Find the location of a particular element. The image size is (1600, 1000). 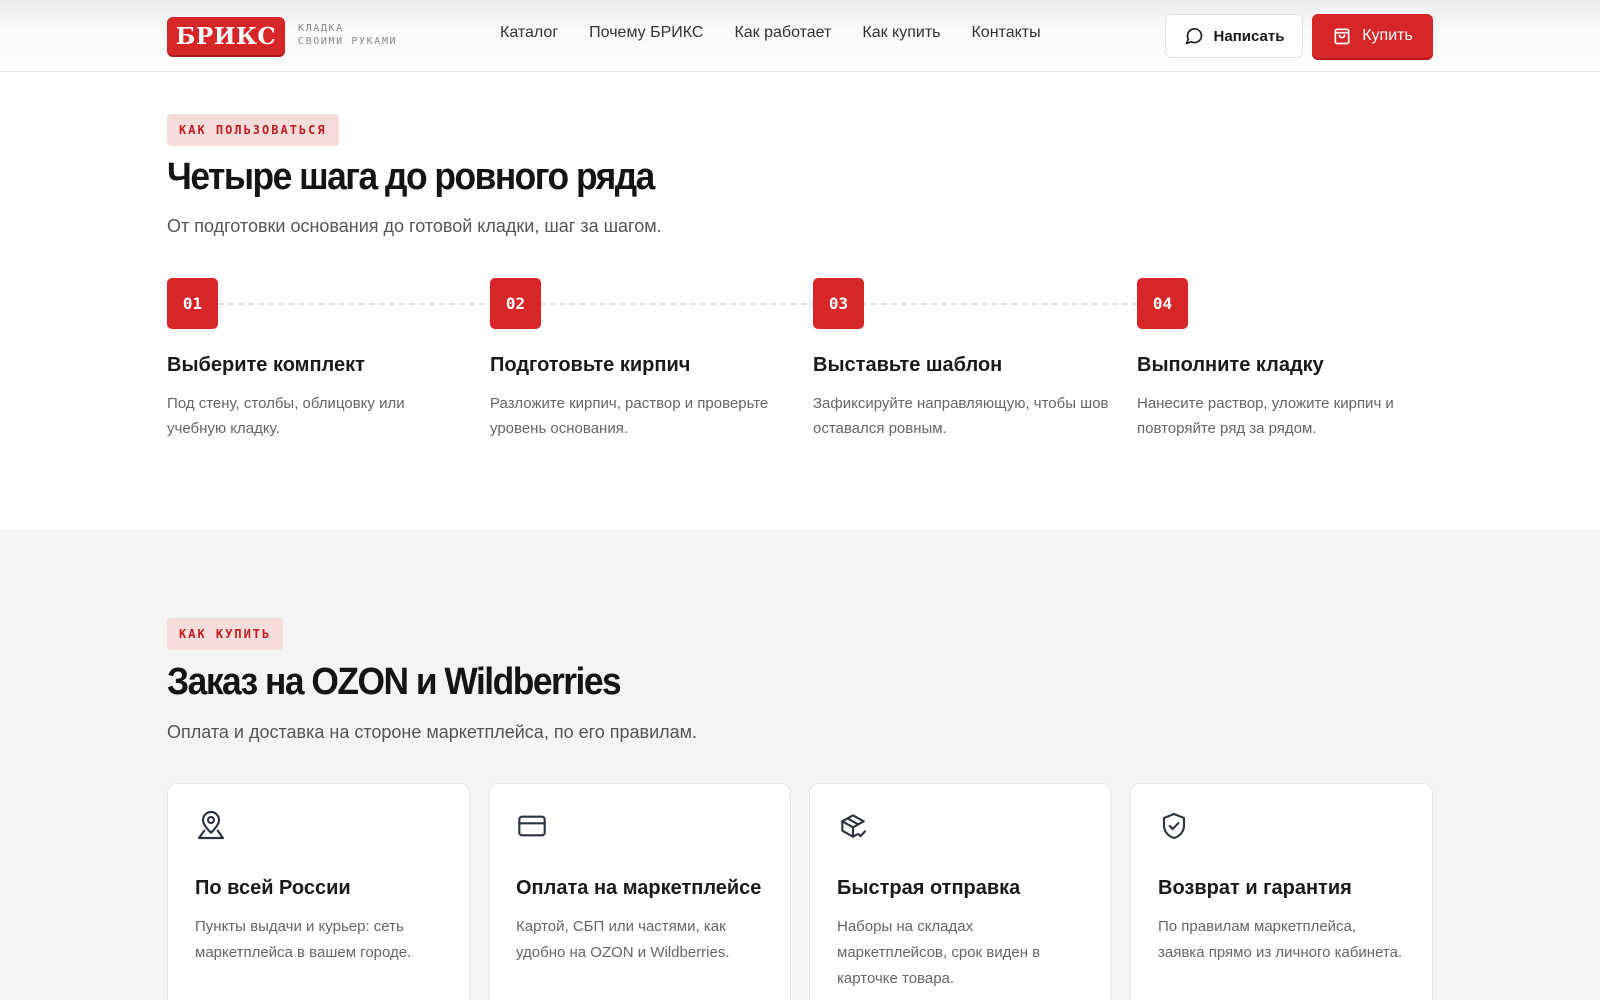

nav-item-why: Почему БРИКС is located at coordinates (646, 33).